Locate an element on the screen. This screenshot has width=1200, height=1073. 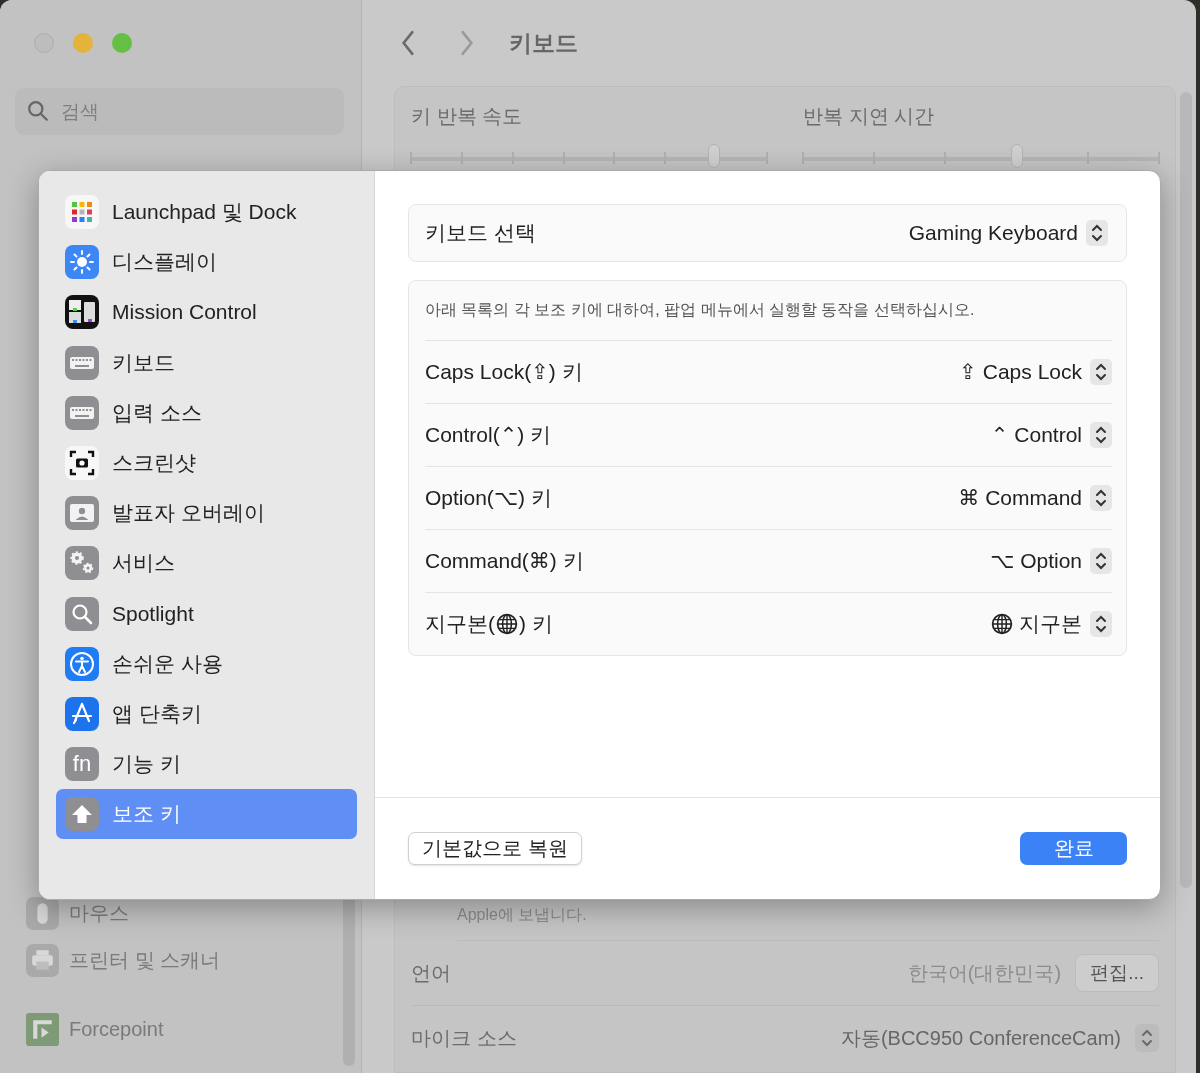
done-button: 완료 is located at coordinates (1073, 848).